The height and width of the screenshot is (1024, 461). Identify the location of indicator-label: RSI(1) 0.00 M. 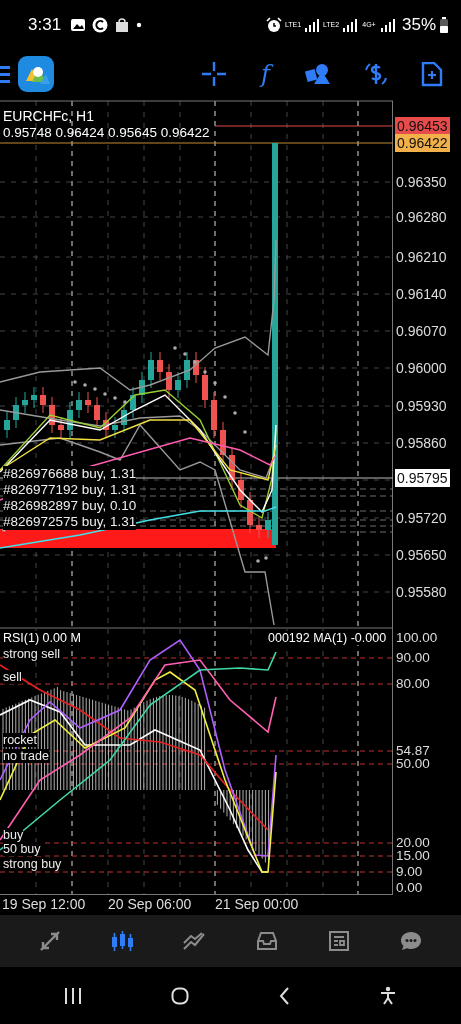
(42, 638).